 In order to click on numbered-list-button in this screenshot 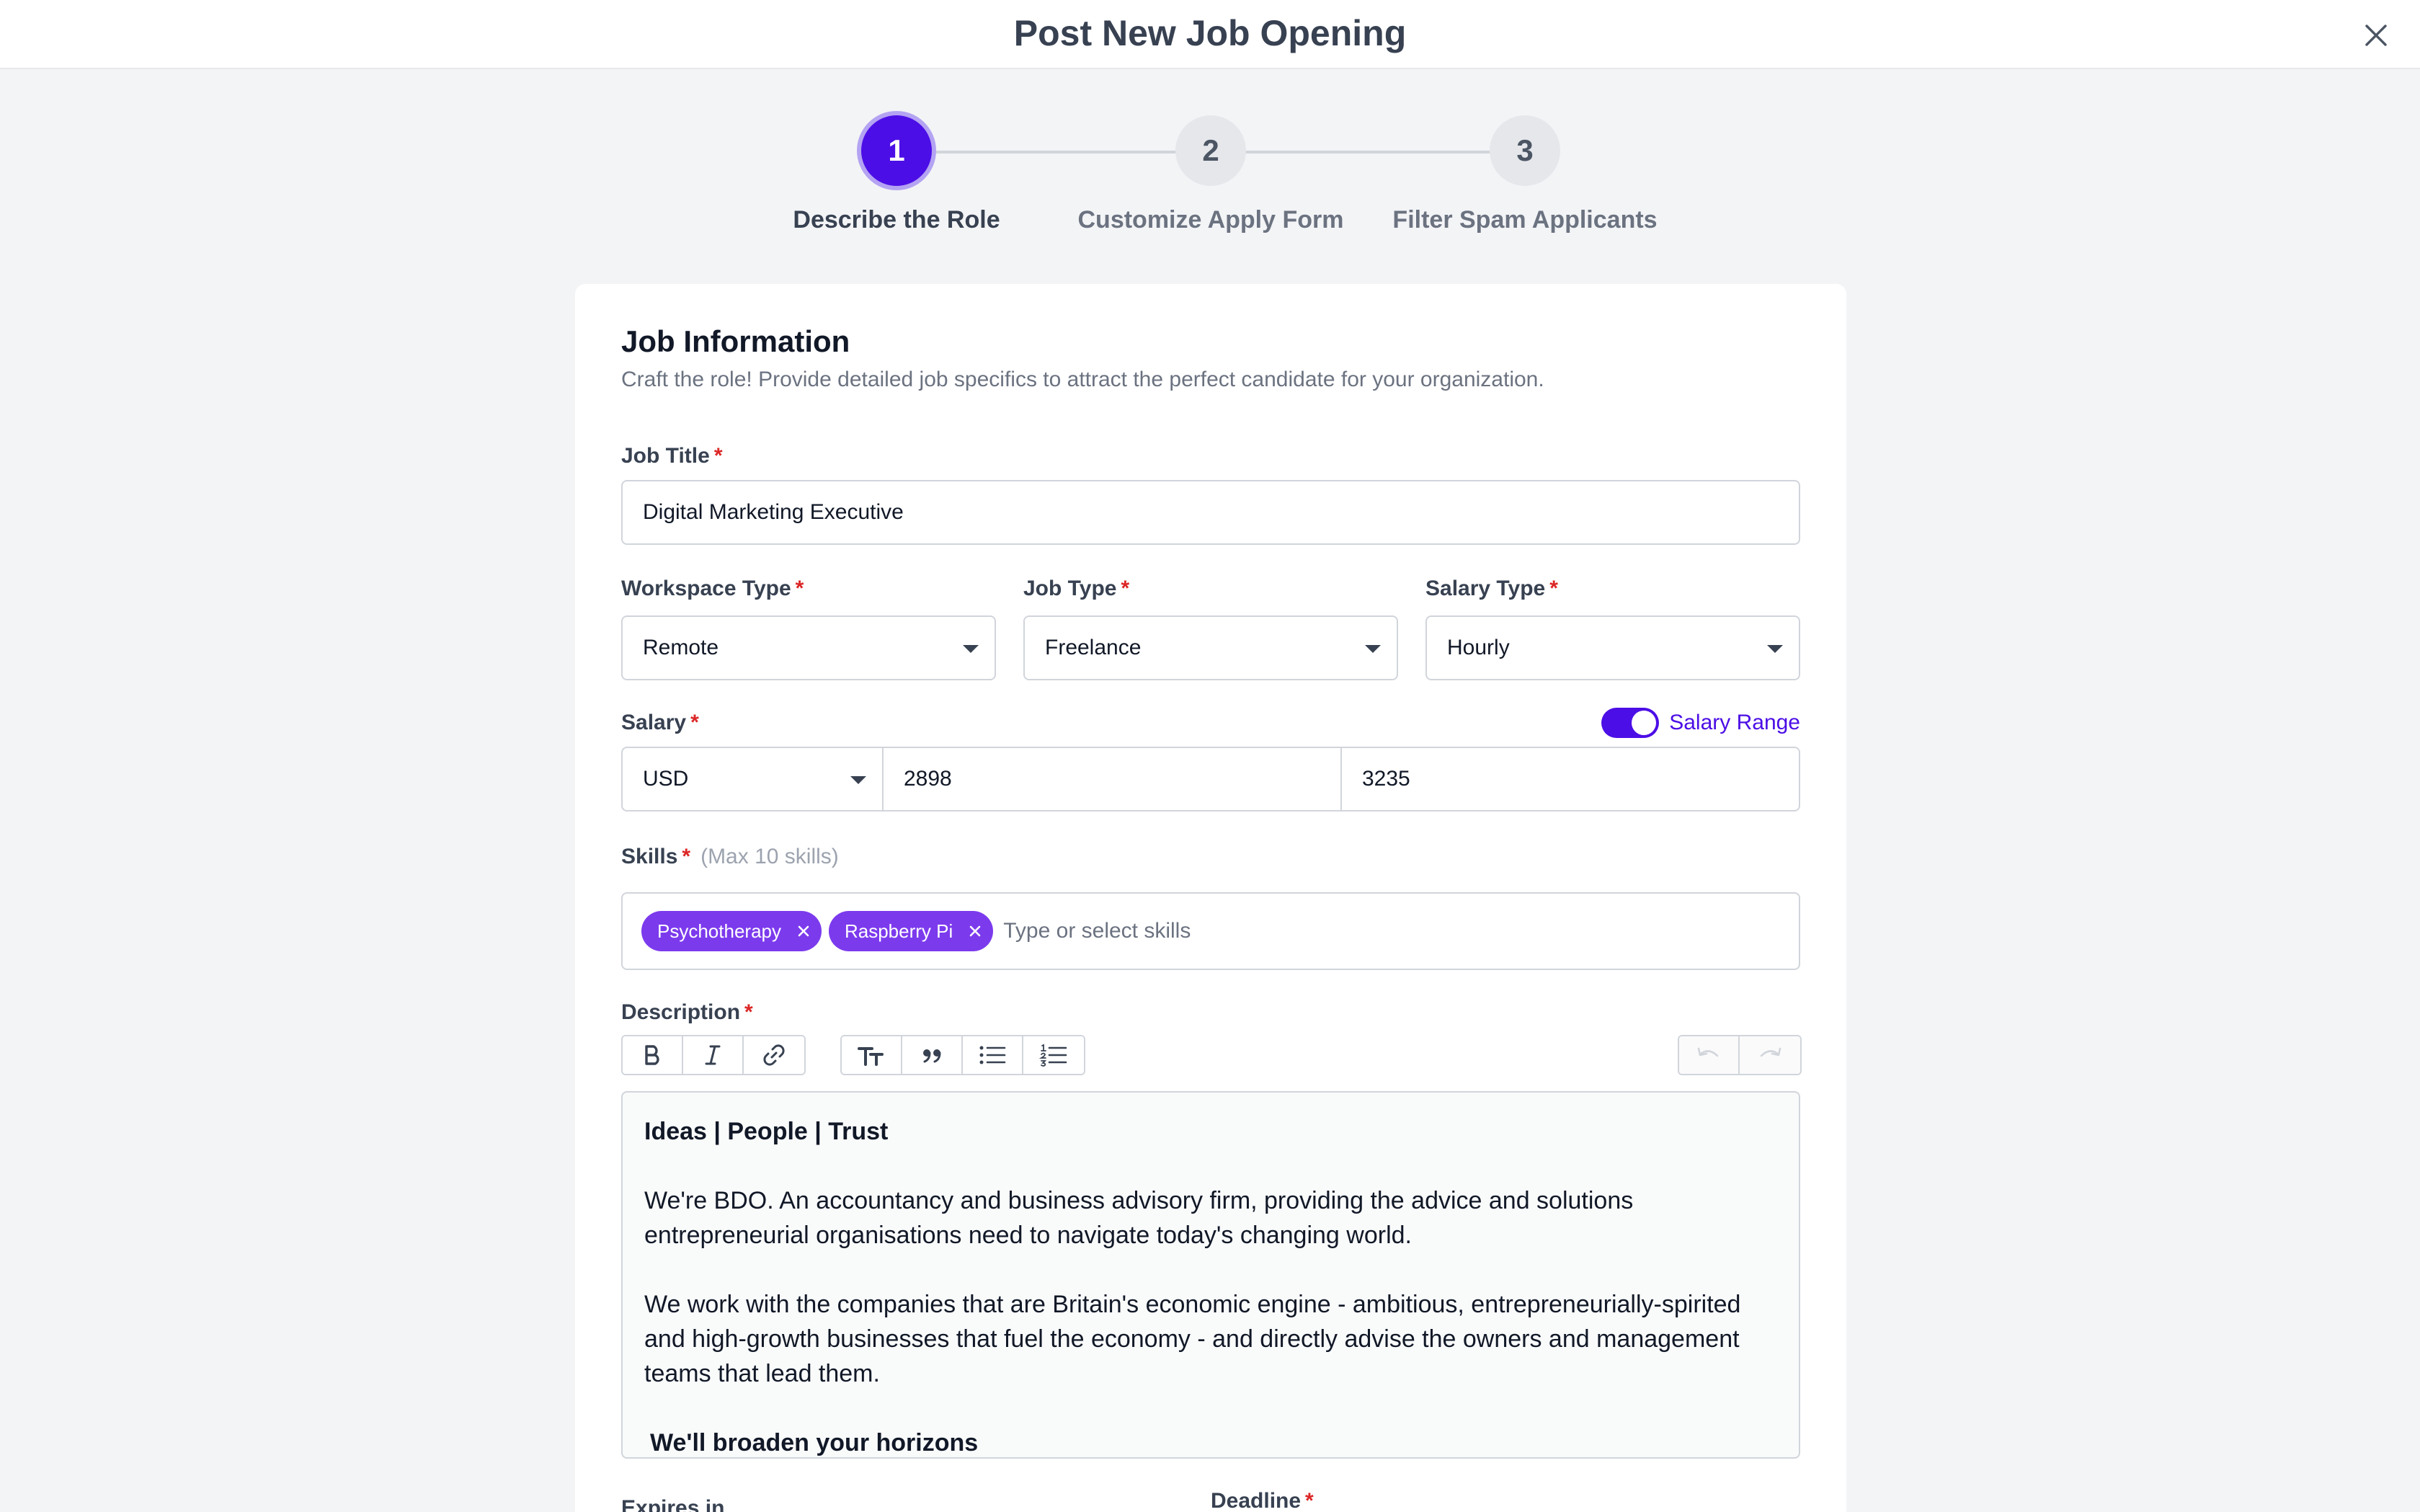, I will do `click(1053, 1055)`.